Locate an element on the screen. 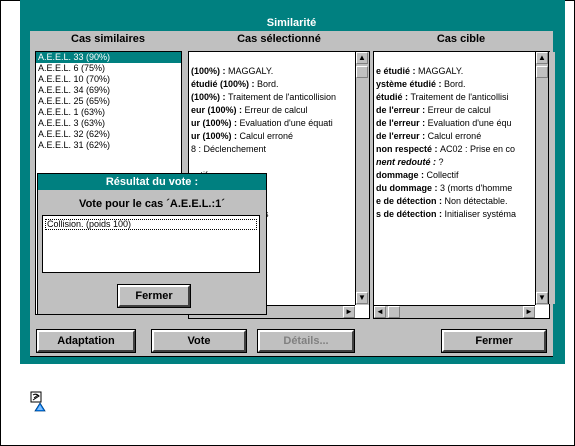 The width and height of the screenshot is (575, 446). header-target-case: Cas cible is located at coordinates (461, 39).